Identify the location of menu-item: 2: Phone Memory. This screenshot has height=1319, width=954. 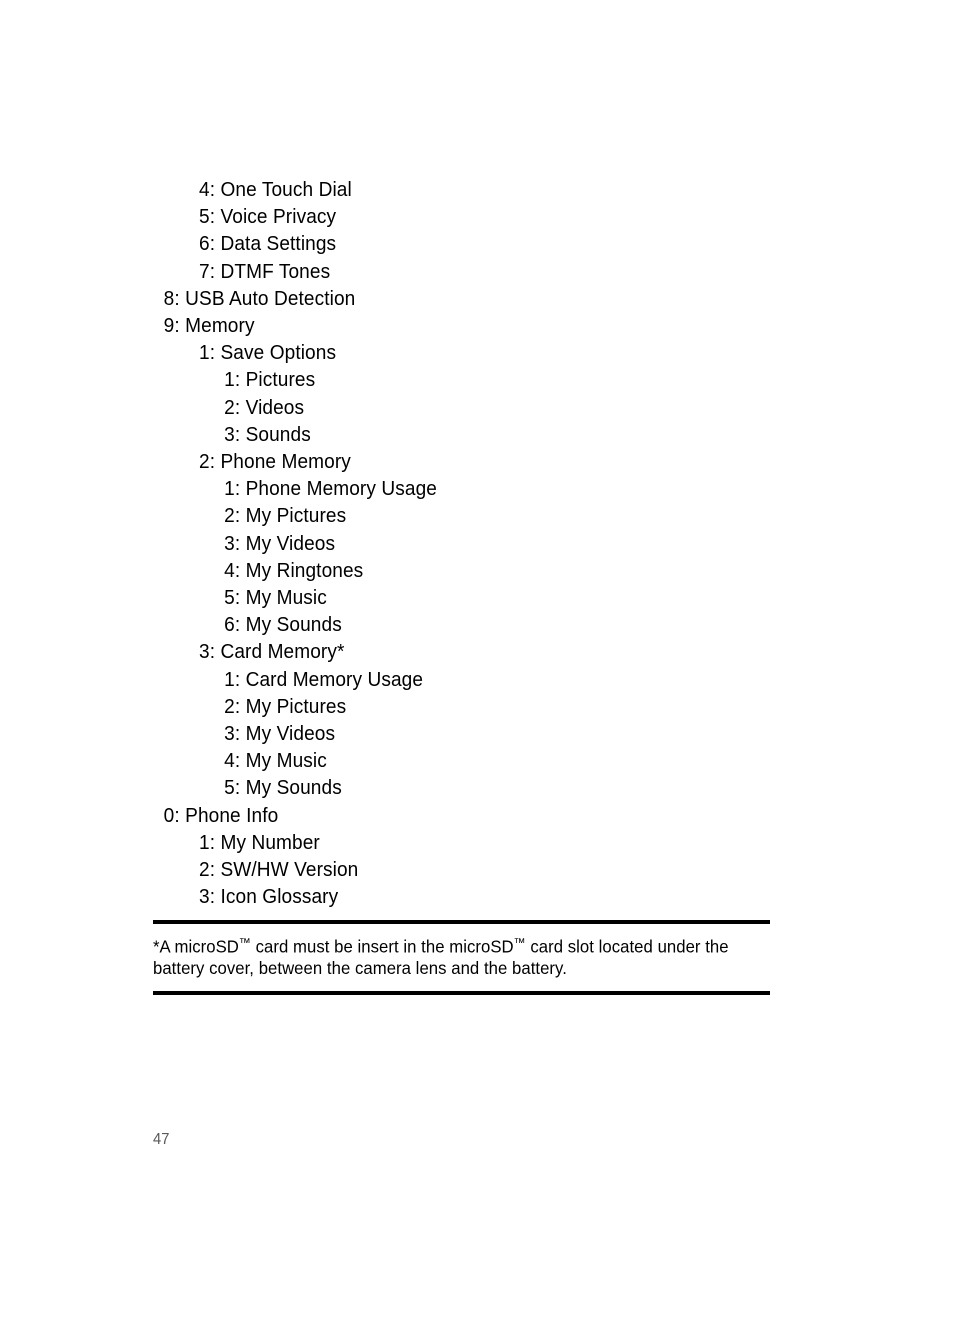
(275, 462).